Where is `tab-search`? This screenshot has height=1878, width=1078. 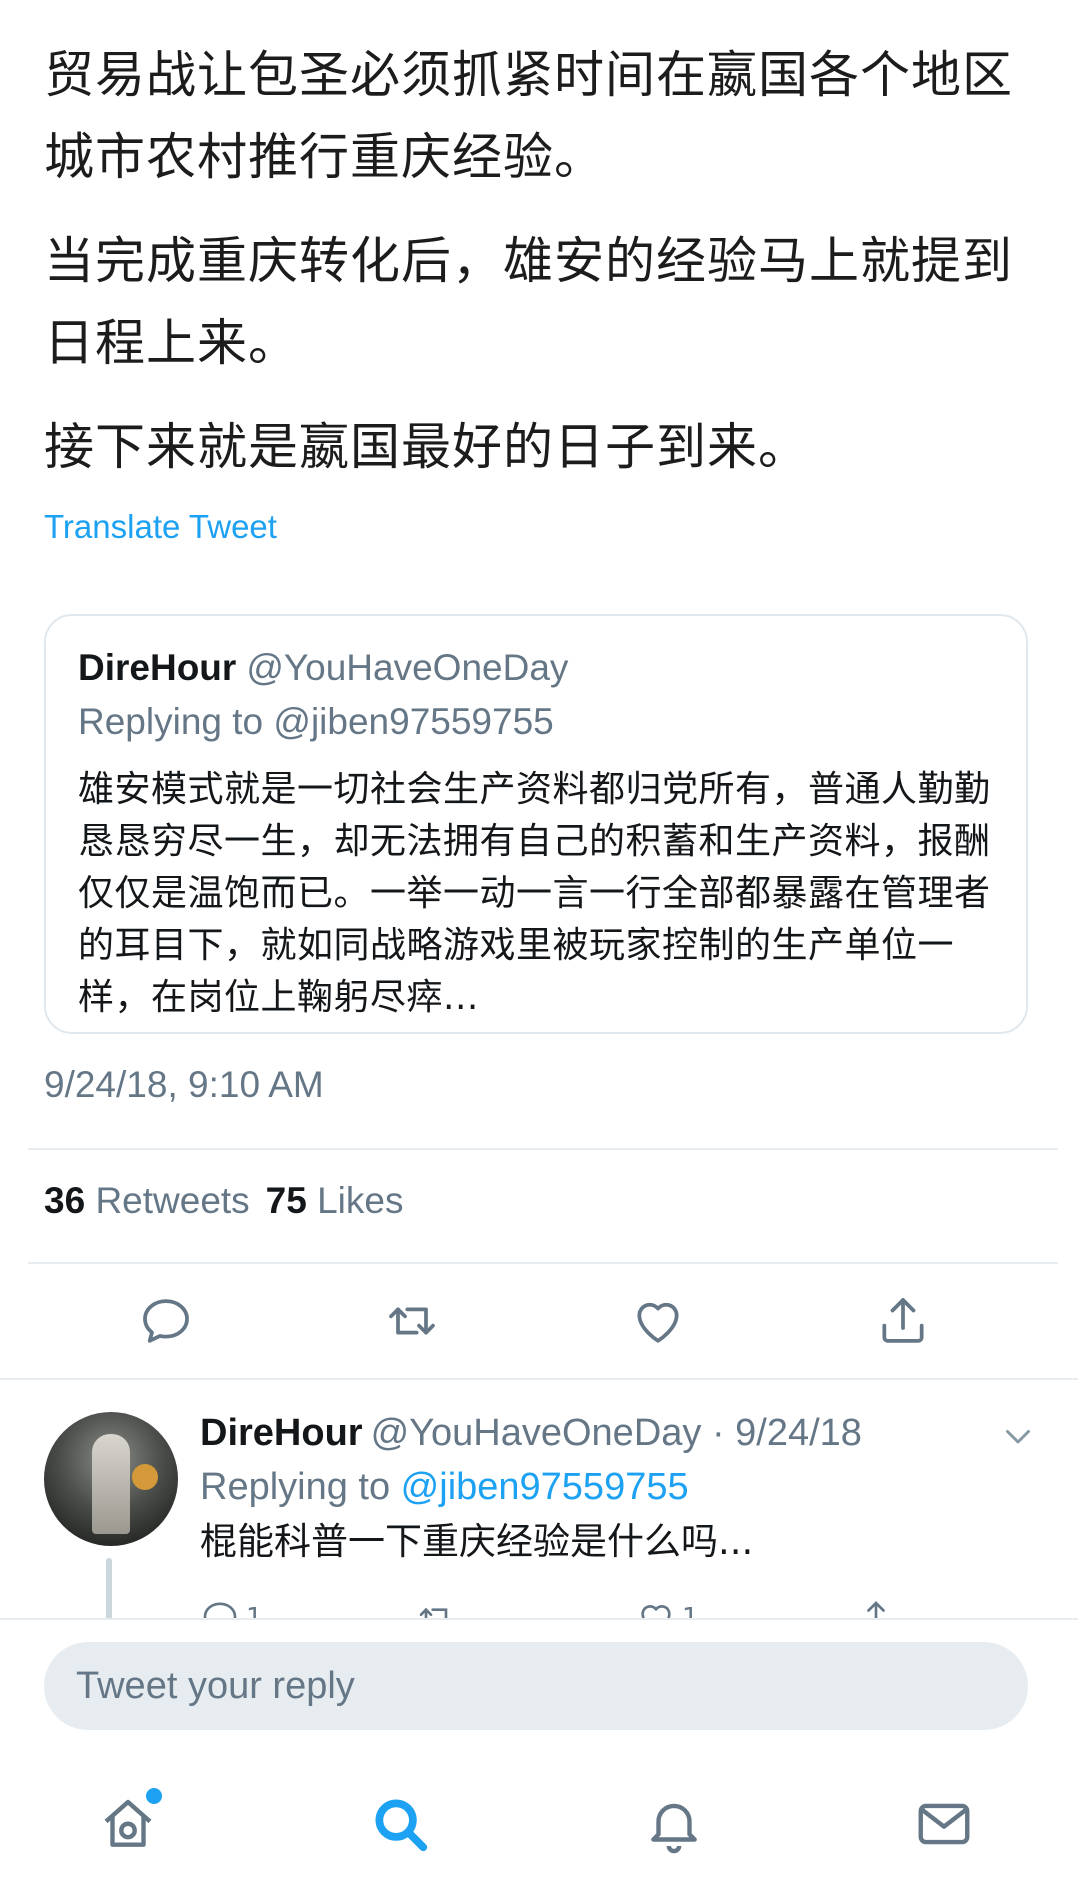
tab-search is located at coordinates (400, 1824).